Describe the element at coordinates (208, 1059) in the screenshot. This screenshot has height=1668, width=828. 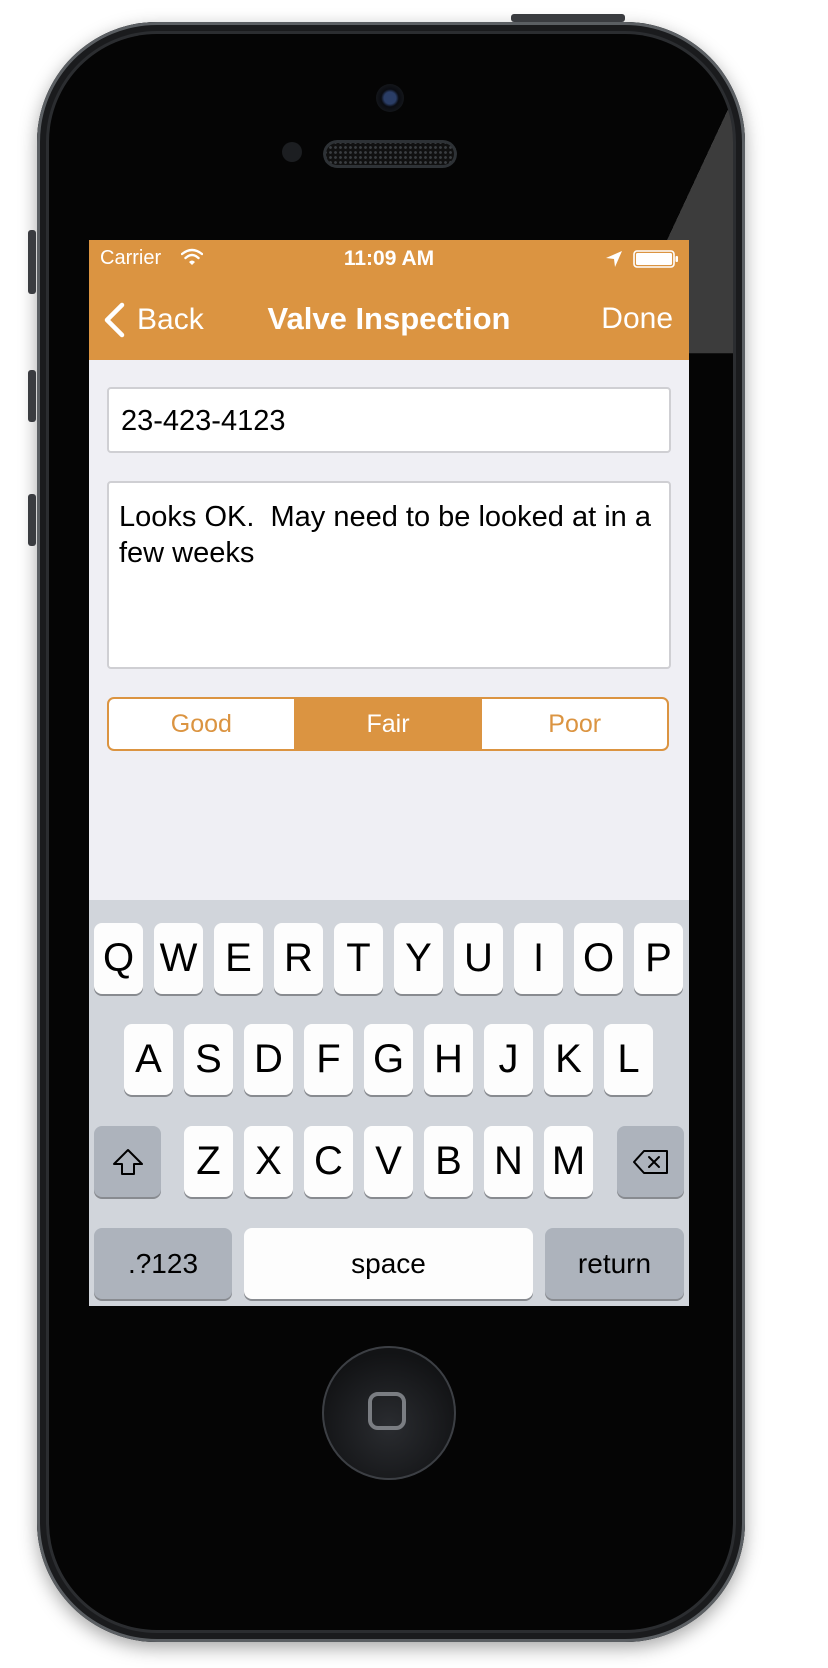
I see `key-s: S` at that location.